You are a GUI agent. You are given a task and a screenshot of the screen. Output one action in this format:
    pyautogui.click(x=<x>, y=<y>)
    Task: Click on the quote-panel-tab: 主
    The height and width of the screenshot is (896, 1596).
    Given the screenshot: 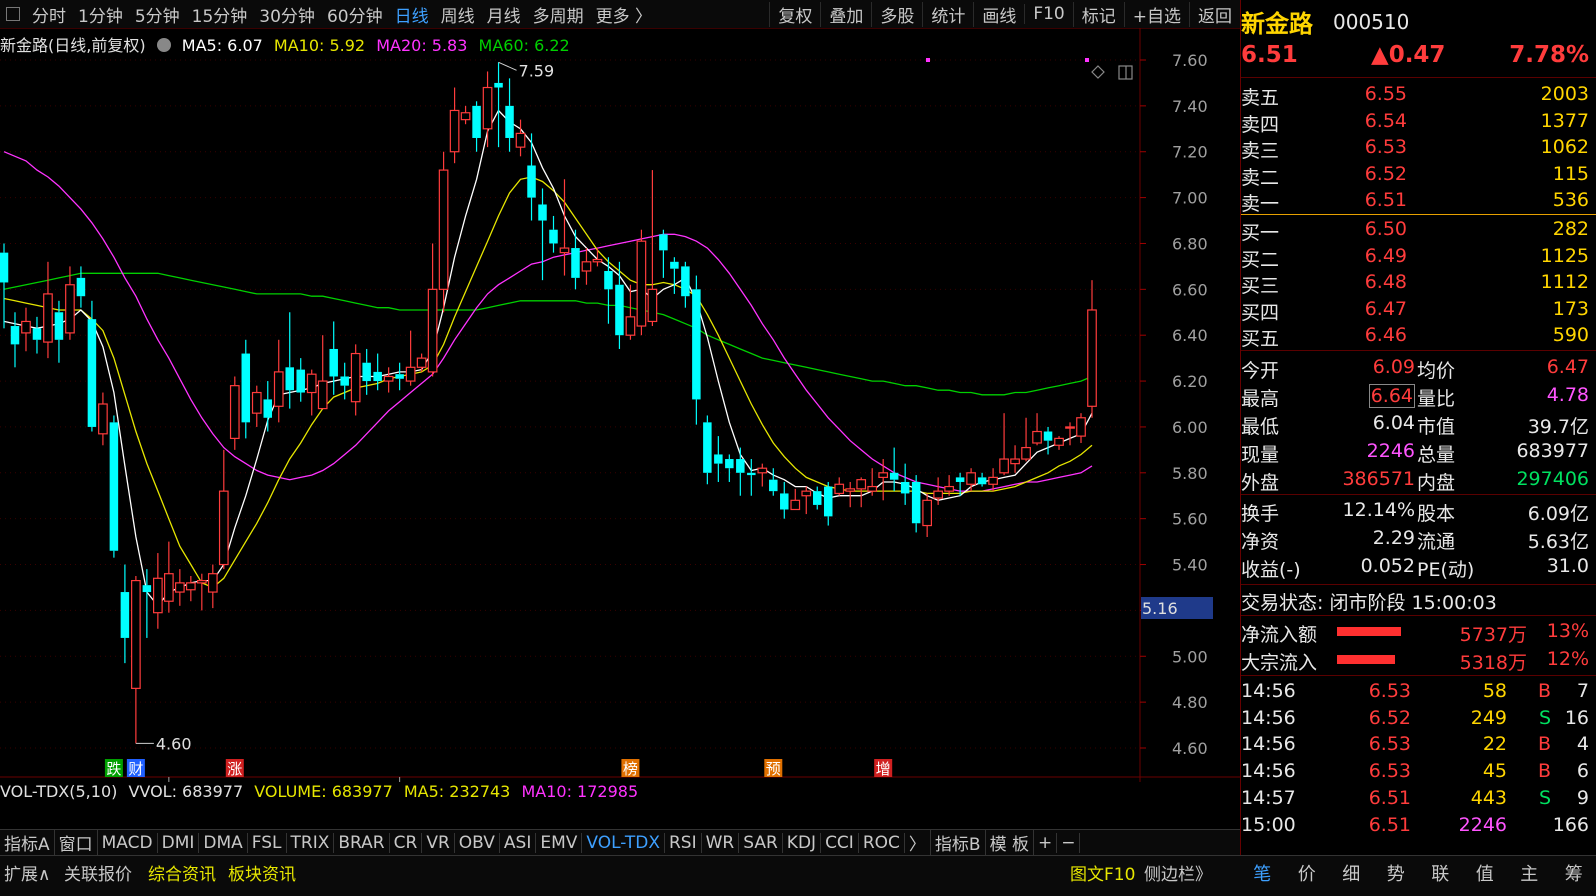 What is the action you would take?
    pyautogui.click(x=1529, y=876)
    